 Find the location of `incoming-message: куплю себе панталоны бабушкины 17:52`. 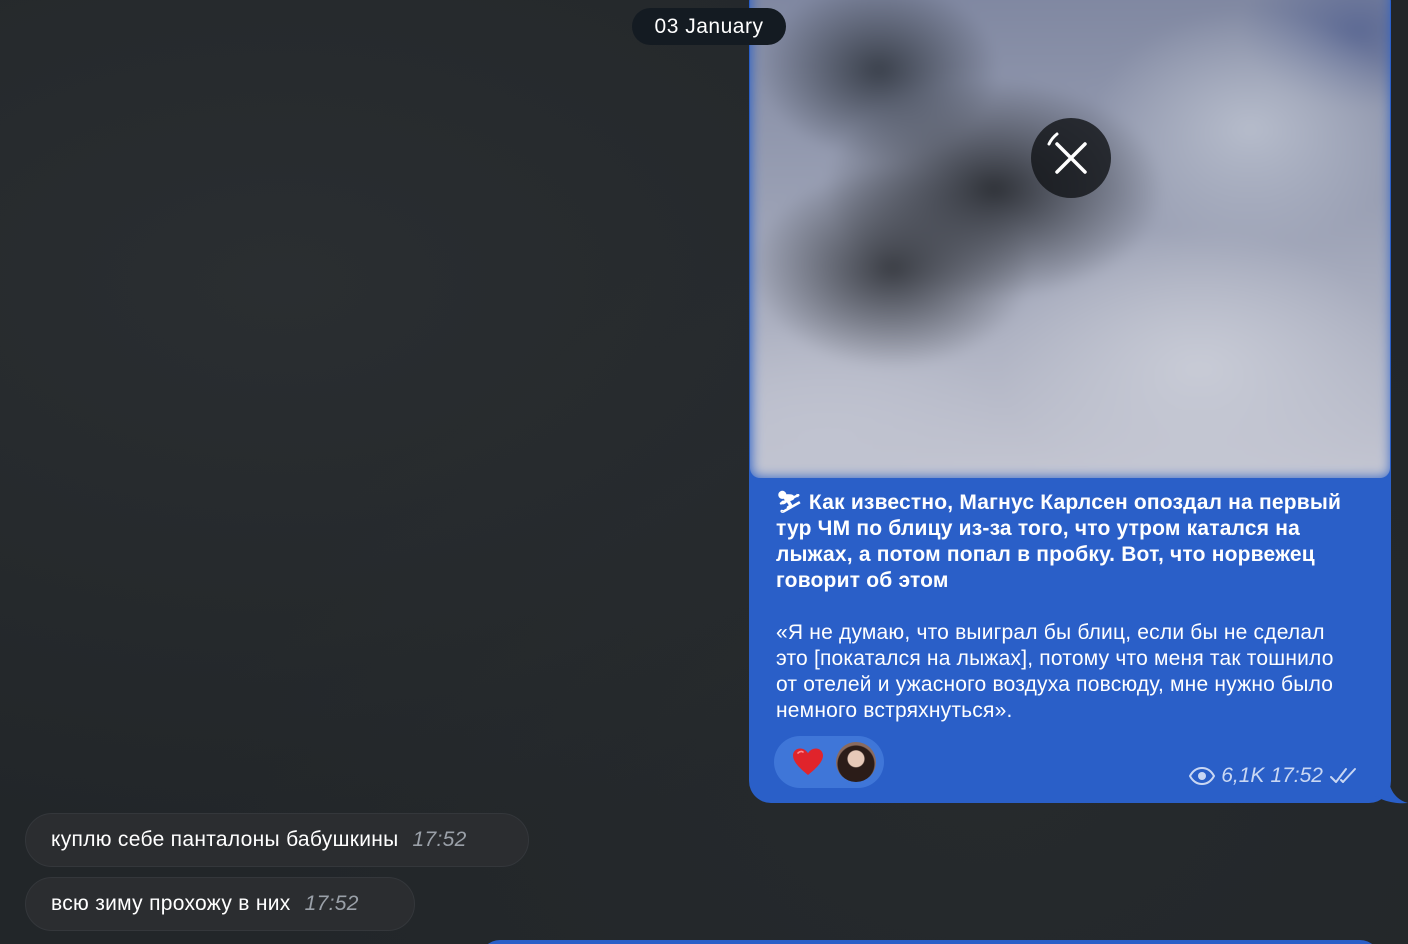

incoming-message: куплю себе панталоны бабушкины 17:52 is located at coordinates (277, 840).